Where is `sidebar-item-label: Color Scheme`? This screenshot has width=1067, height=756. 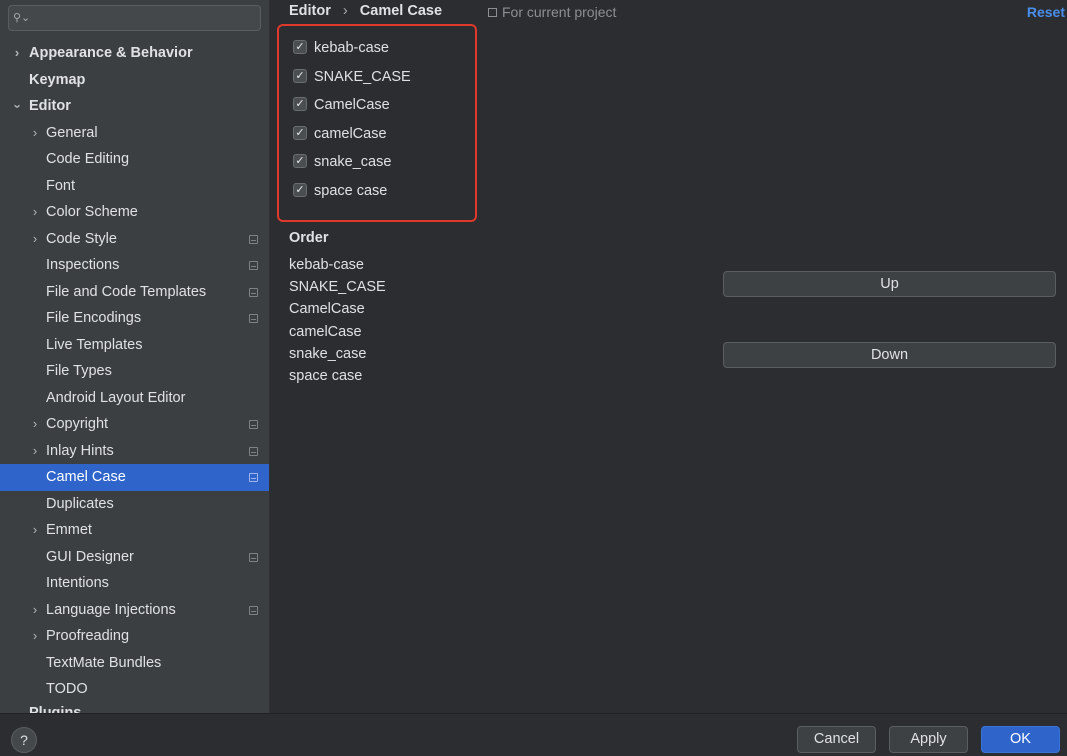
sidebar-item-label: Color Scheme is located at coordinates (92, 212).